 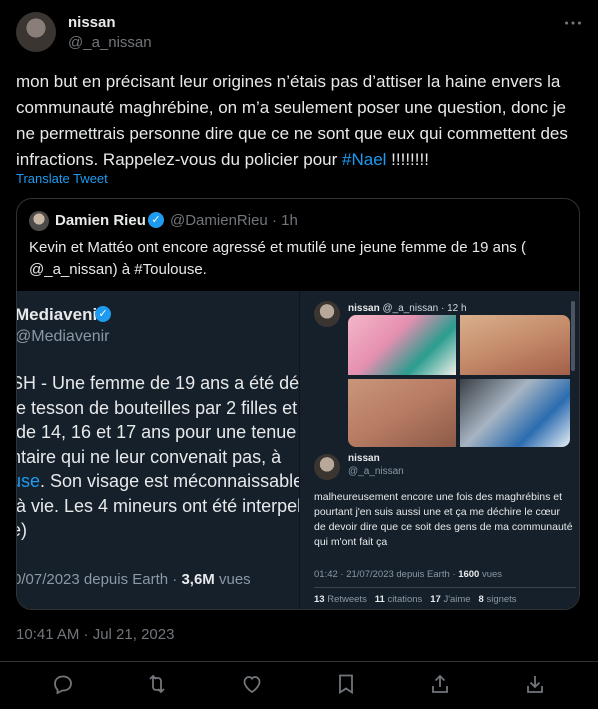 I want to click on image-divider, so click(x=445, y=587).